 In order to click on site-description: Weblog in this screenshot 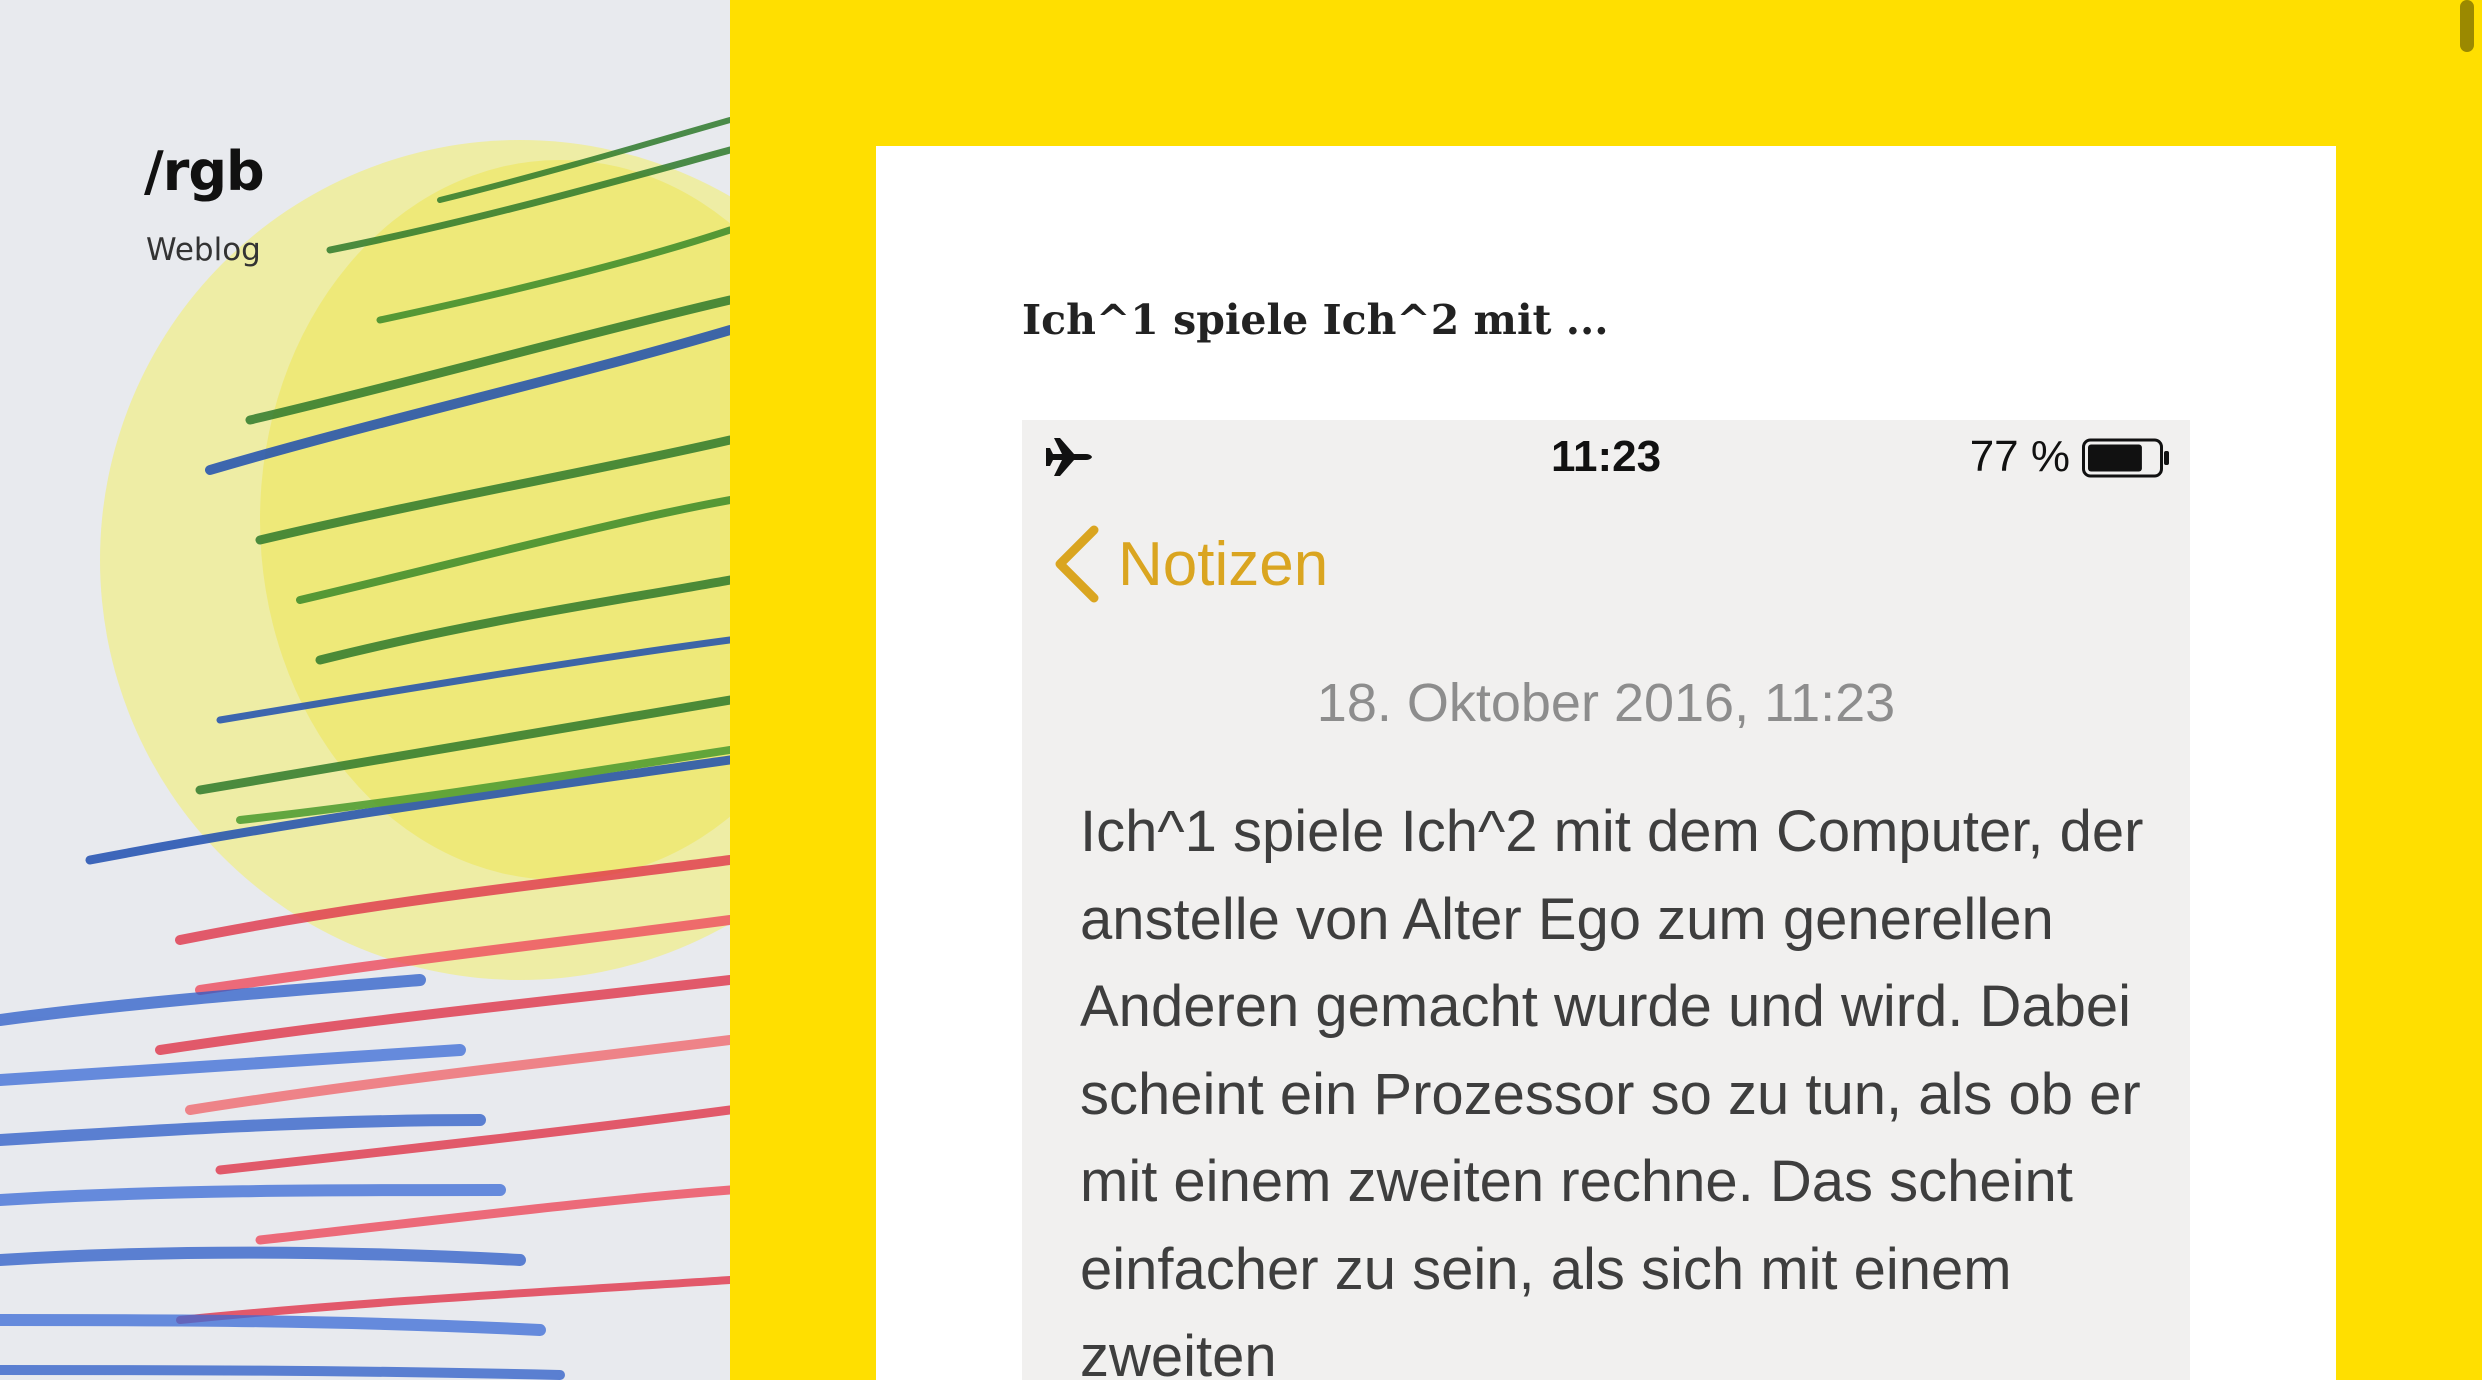, I will do `click(203, 250)`.